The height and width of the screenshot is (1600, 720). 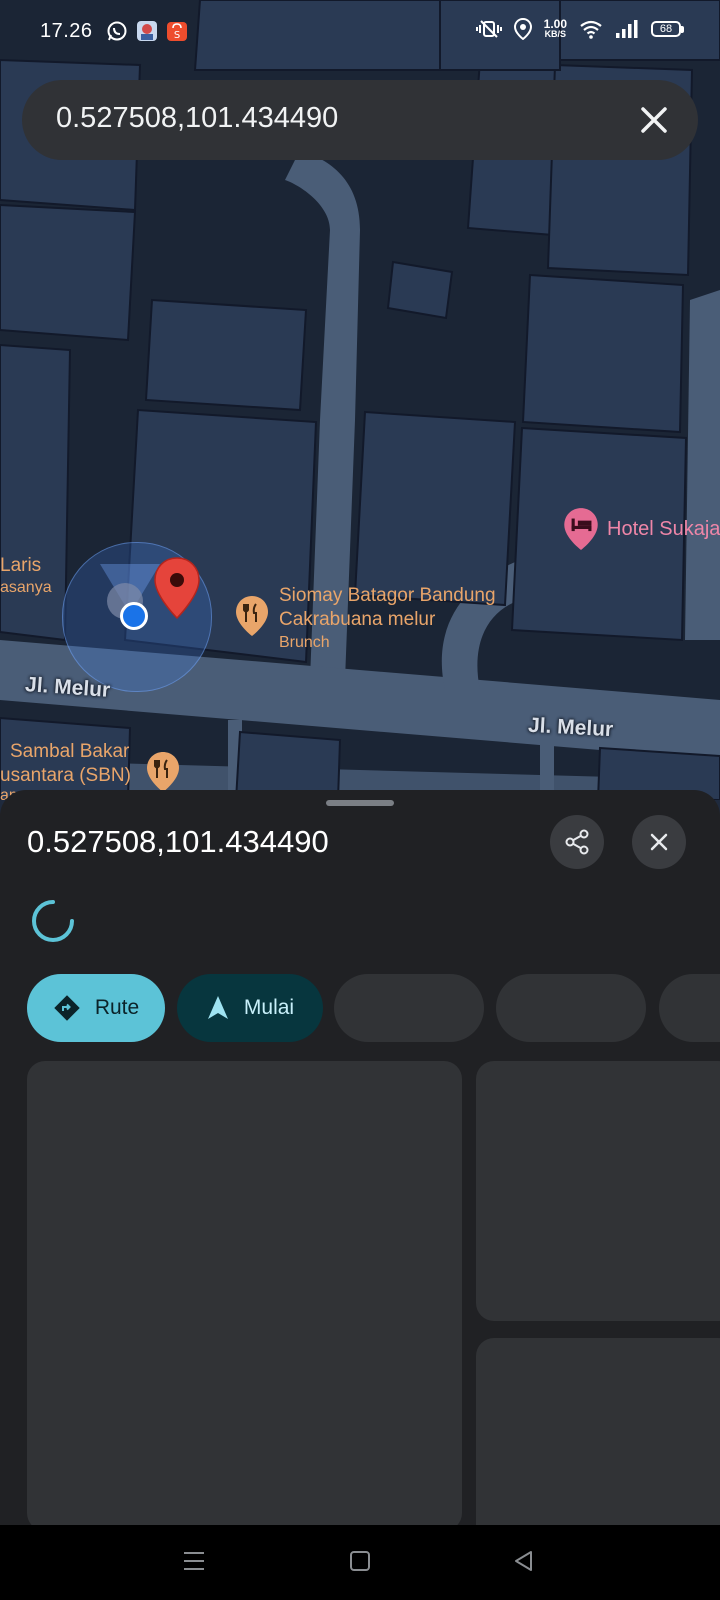 I want to click on battery-level: 68, so click(x=666, y=29).